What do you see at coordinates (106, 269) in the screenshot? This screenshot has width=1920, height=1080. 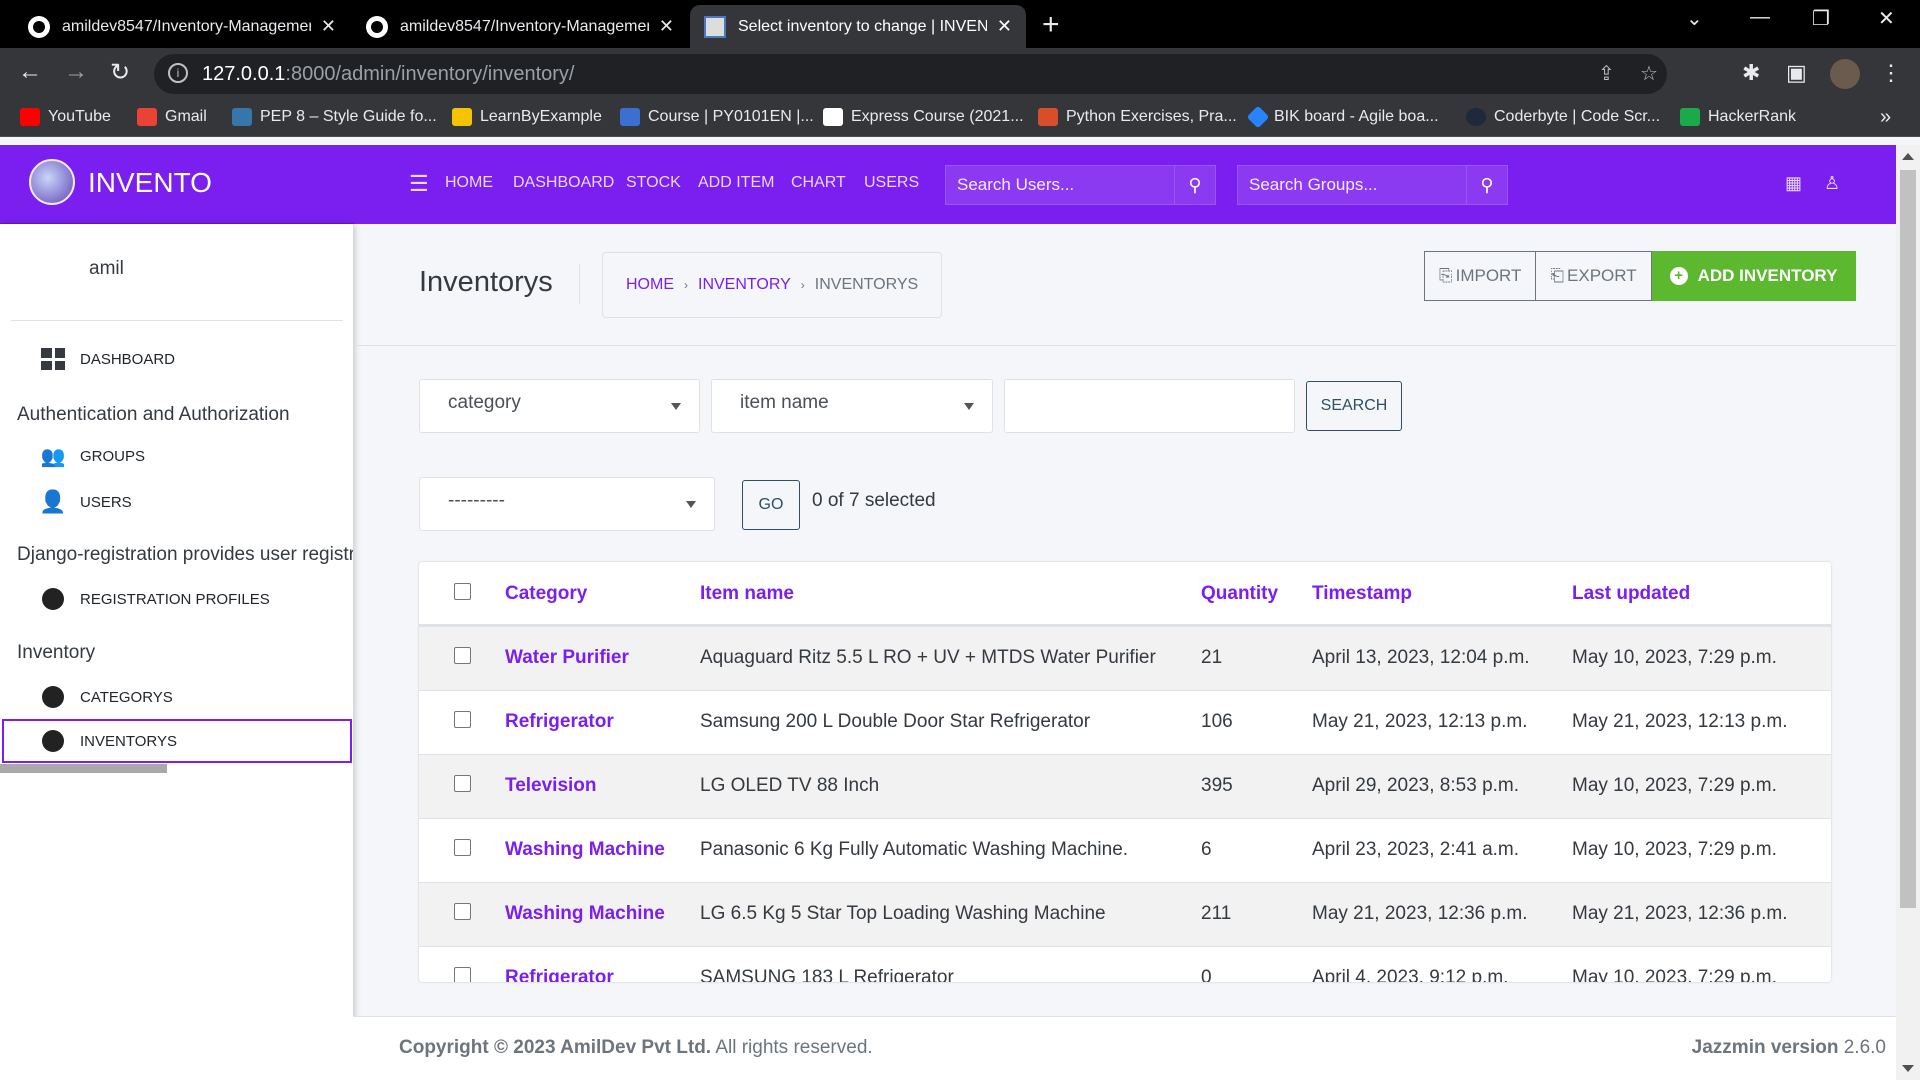 I see `sidebar-username: amil` at bounding box center [106, 269].